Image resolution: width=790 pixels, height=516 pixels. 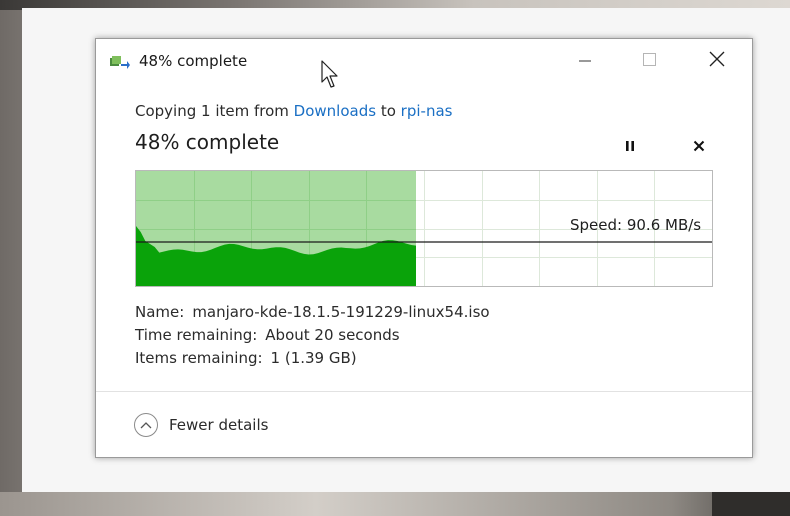 I want to click on fewer-details-label: Fewer details, so click(x=219, y=425).